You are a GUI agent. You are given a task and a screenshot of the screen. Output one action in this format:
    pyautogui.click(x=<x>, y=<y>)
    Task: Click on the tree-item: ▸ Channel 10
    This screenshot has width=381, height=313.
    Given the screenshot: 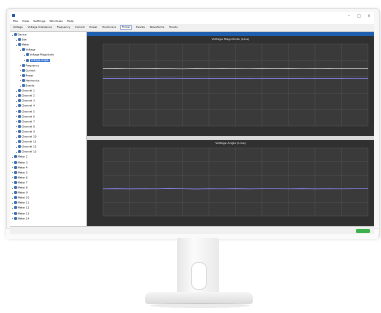 What is the action you would take?
    pyautogui.click(x=26, y=137)
    